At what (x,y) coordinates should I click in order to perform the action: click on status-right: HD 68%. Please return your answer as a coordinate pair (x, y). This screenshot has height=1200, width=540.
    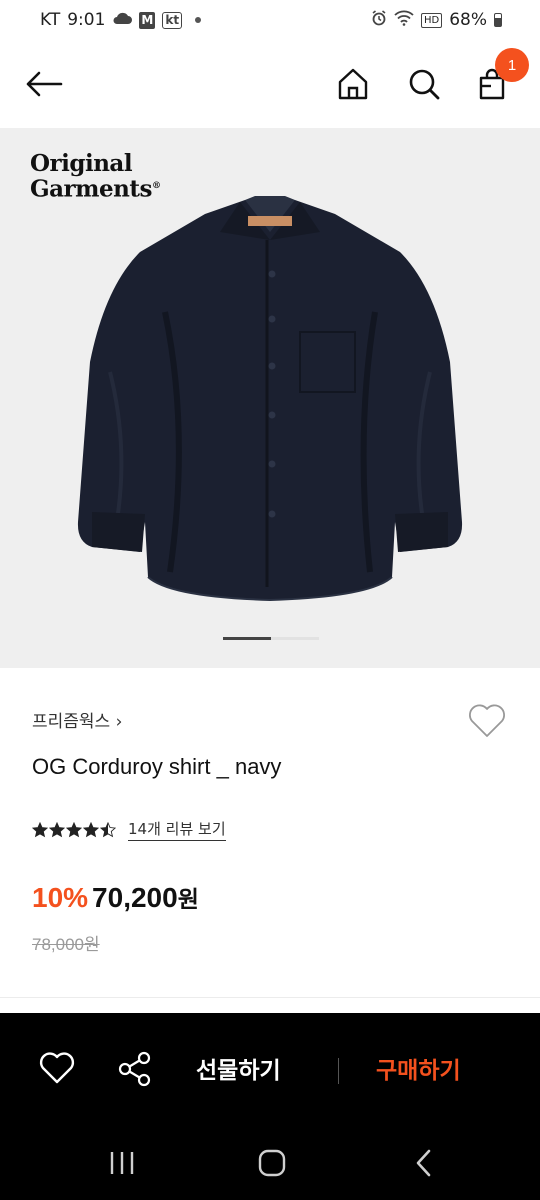
    Looking at the image, I should click on (436, 20).